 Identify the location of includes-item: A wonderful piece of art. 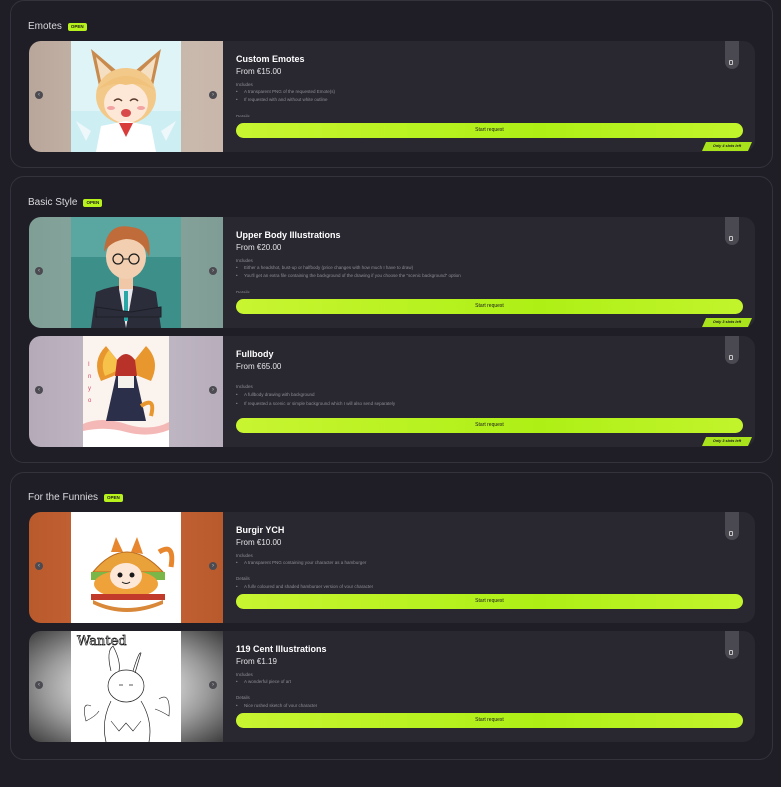
(263, 681).